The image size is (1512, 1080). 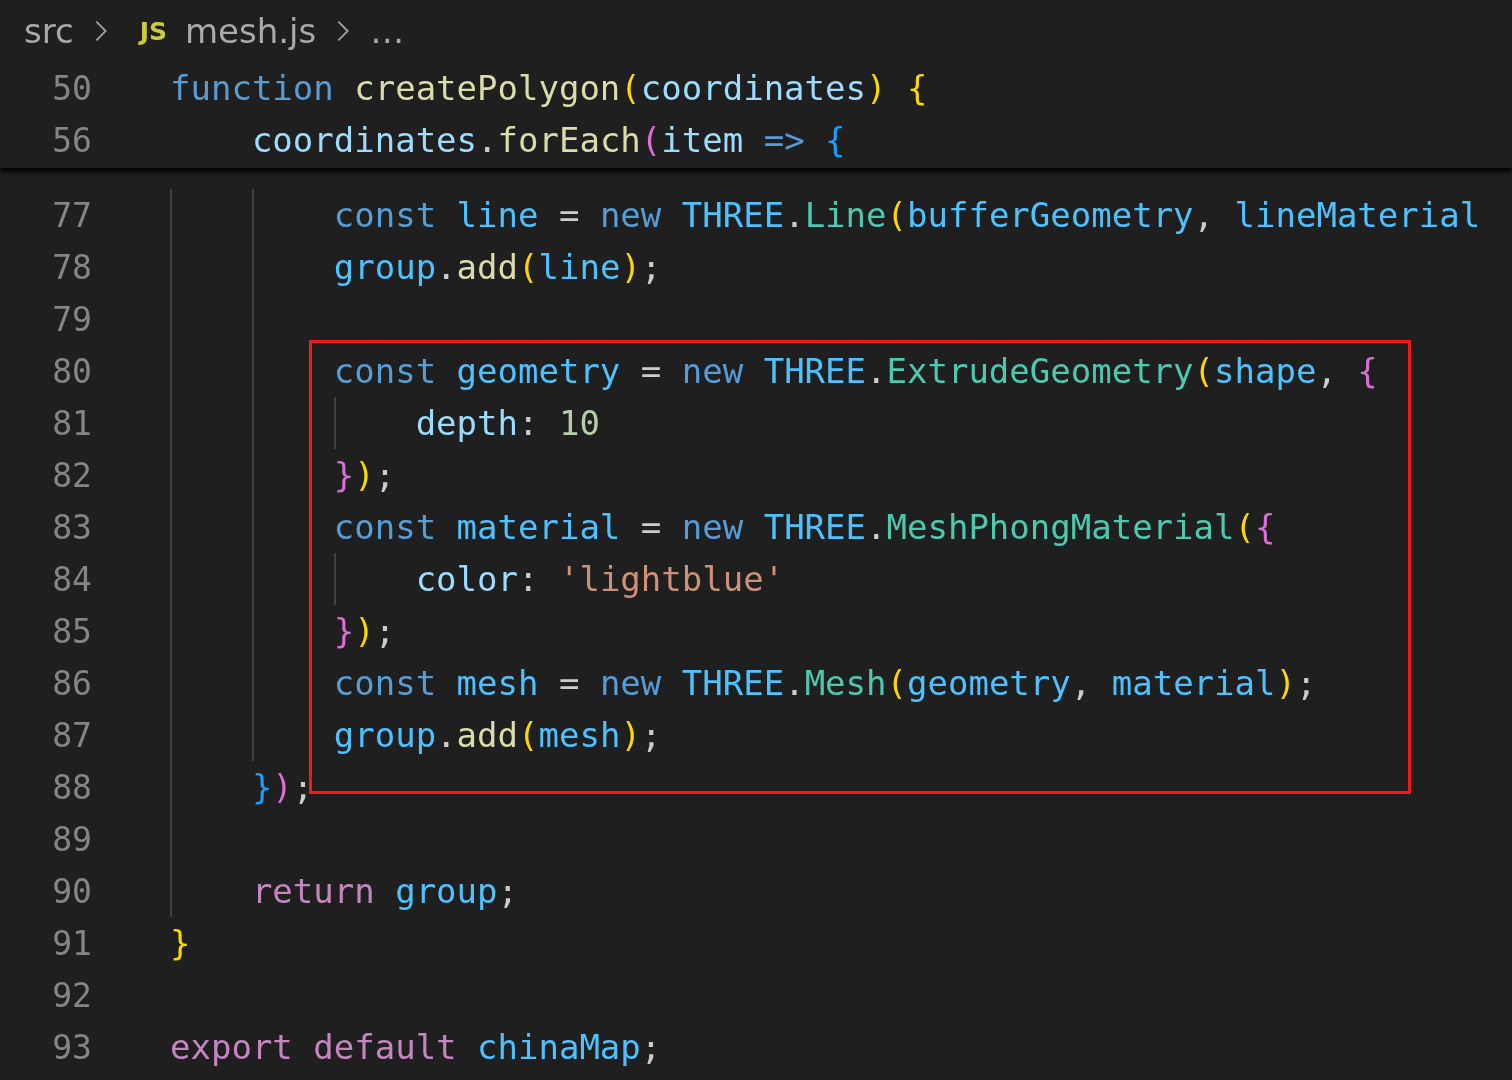 What do you see at coordinates (71, 683) in the screenshot?
I see `line-number: 86` at bounding box center [71, 683].